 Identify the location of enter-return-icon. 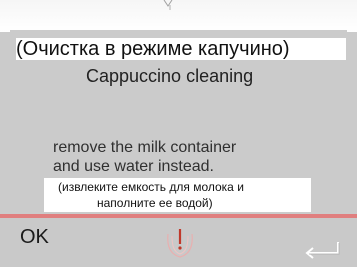
(323, 253).